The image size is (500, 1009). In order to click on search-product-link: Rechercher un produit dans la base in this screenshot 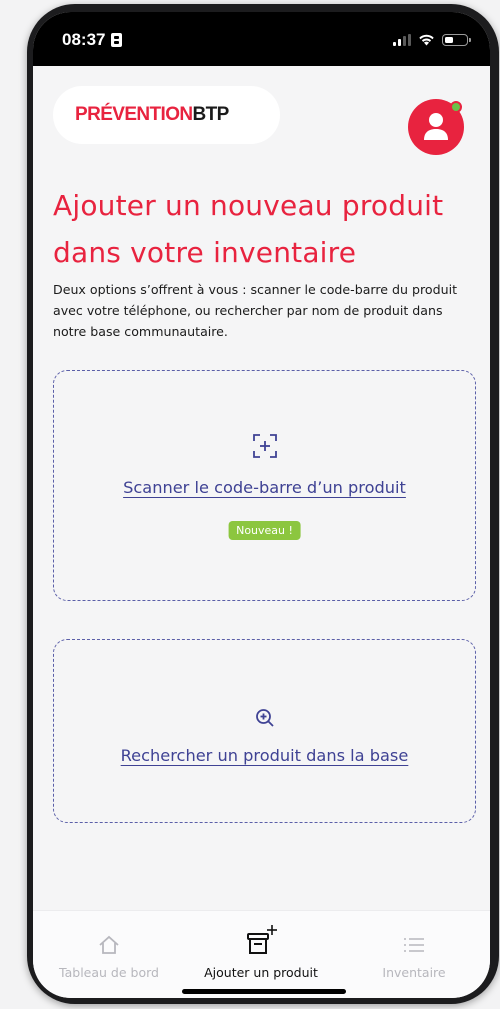, I will do `click(264, 755)`.